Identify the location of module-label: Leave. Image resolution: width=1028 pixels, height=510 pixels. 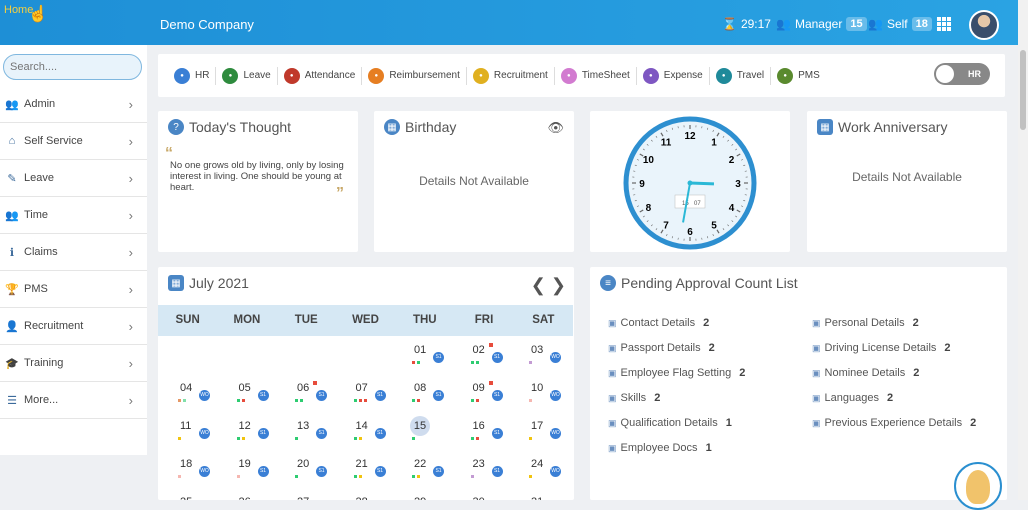
(256, 75).